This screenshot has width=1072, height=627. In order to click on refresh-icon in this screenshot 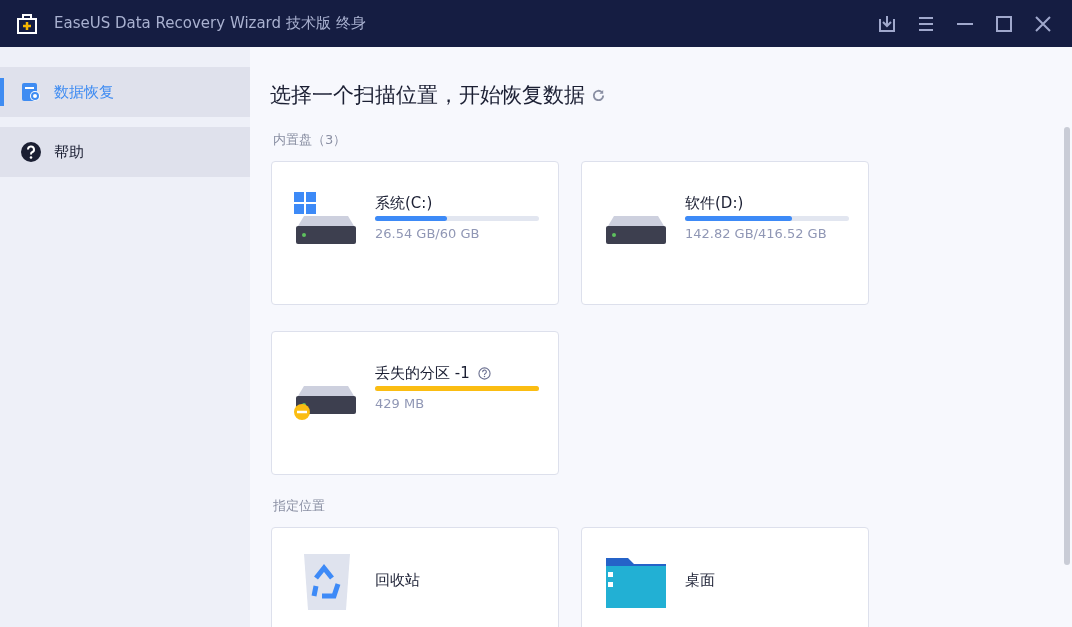, I will do `click(598, 95)`.